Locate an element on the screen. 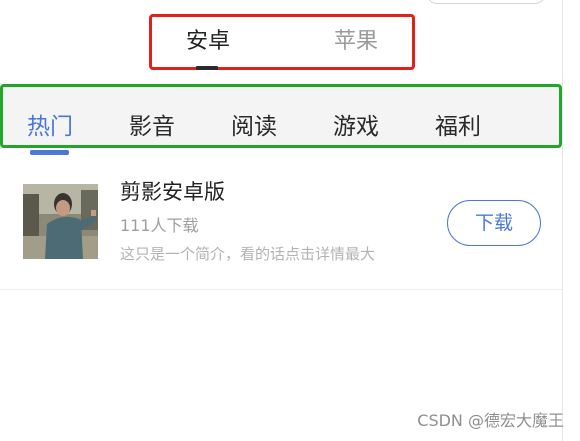  platform-active-indicator is located at coordinates (207, 68).